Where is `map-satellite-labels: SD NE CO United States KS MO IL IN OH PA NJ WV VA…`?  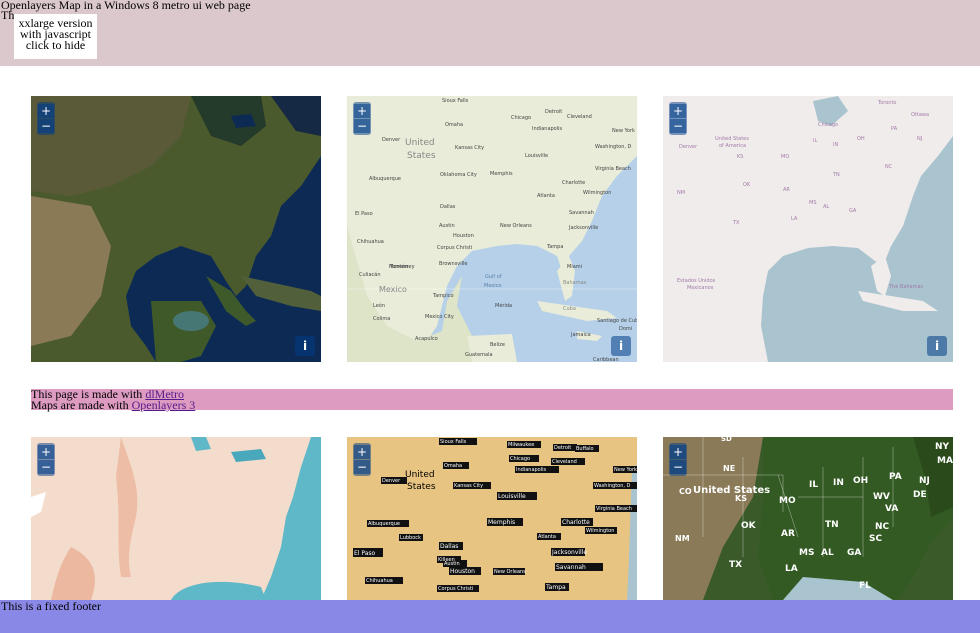
map-satellite-labels: SD NE CO United States KS MO IL IN OH PA NJ WV VA… is located at coordinates (808, 518).